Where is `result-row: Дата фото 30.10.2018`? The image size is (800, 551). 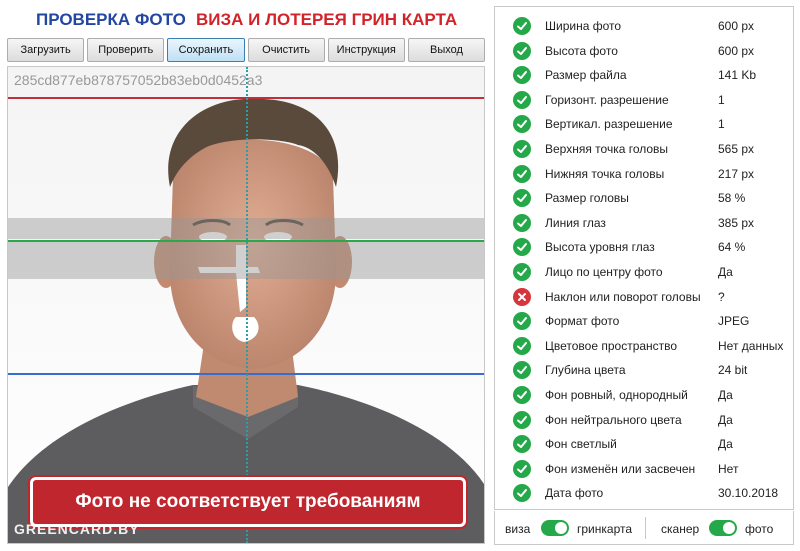 result-row: Дата фото 30.10.2018 is located at coordinates (645, 493).